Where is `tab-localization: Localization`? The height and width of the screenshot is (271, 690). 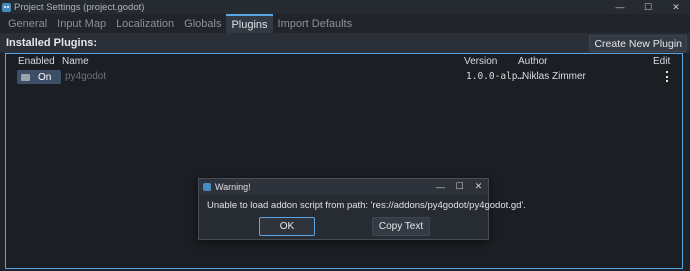
tab-localization: Localization is located at coordinates (145, 23).